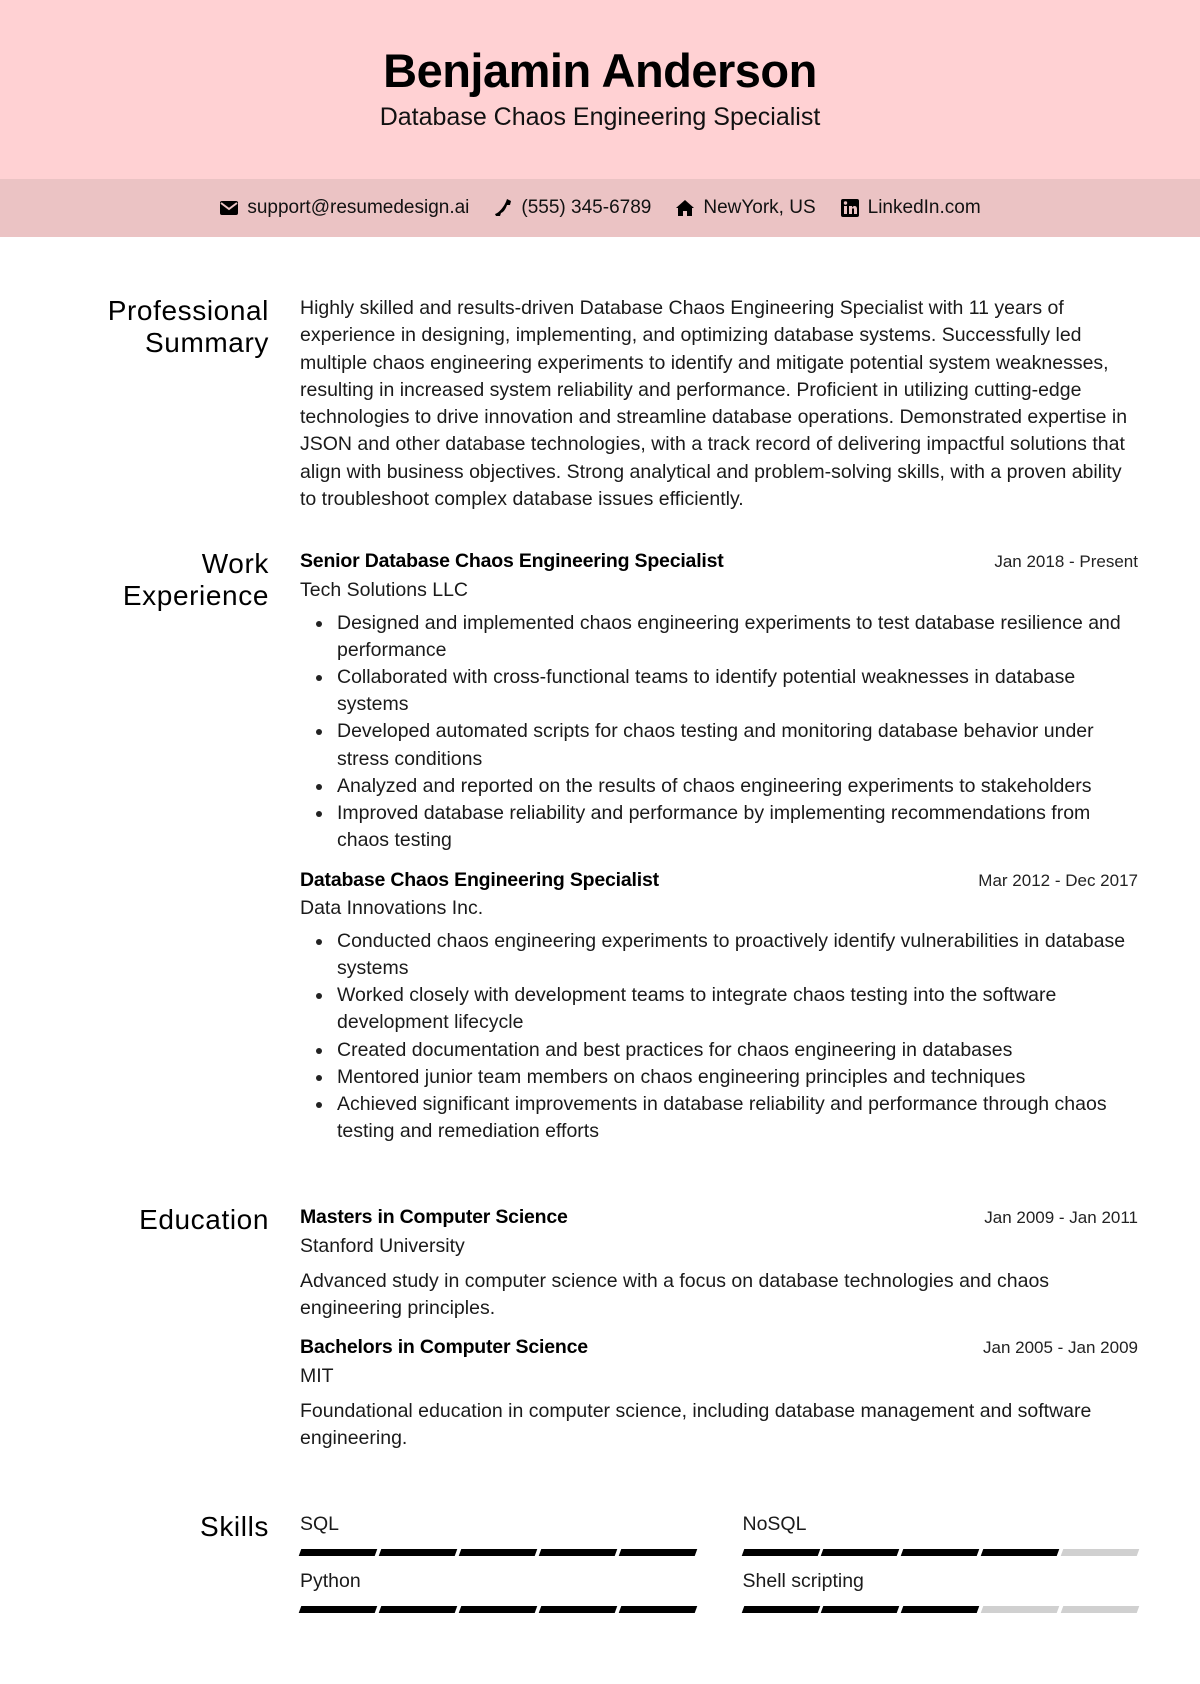  What do you see at coordinates (1060, 1348) in the screenshot?
I see `education-dates: Jan 2005 - Jan 2009` at bounding box center [1060, 1348].